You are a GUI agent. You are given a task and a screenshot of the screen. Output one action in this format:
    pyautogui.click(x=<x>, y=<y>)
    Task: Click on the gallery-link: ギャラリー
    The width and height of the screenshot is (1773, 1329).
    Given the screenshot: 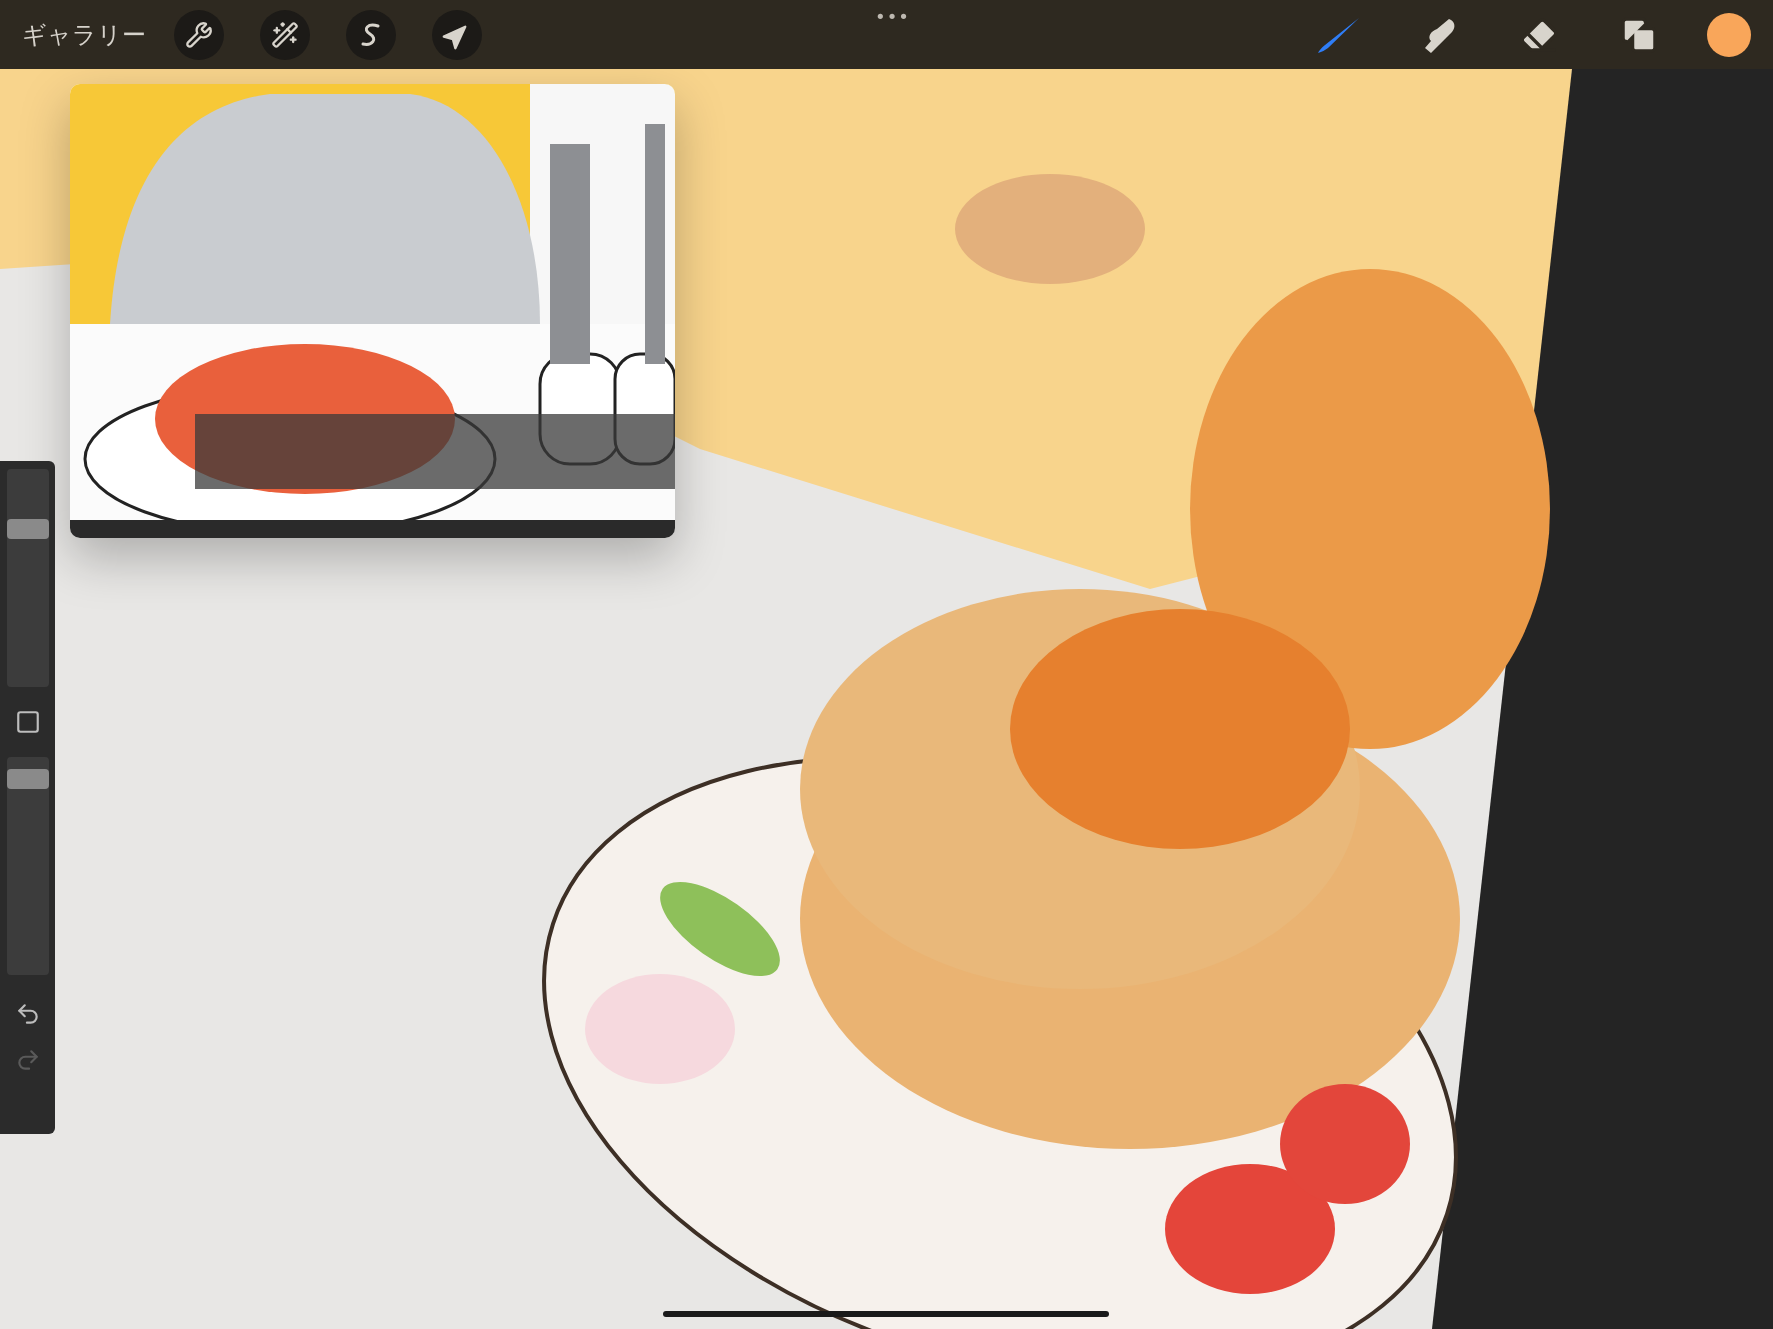 What is the action you would take?
    pyautogui.click(x=84, y=34)
    